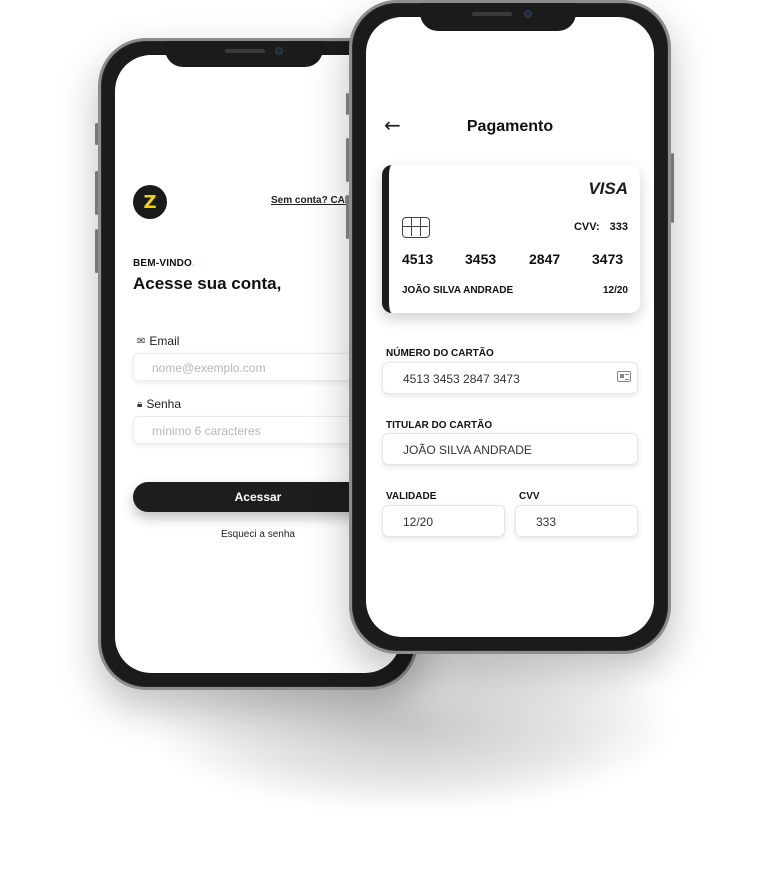 Image resolution: width=768 pixels, height=880 pixels. What do you see at coordinates (206, 431) in the screenshot?
I see `password-placeholder: mínimo 6 caracteres` at bounding box center [206, 431].